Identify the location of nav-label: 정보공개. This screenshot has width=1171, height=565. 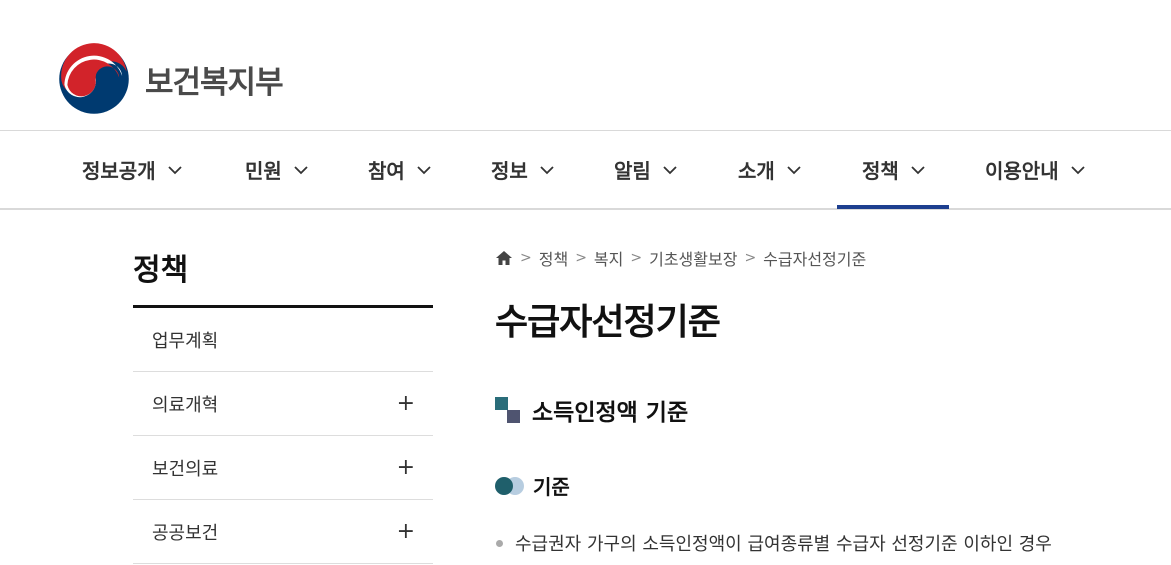
(119, 171).